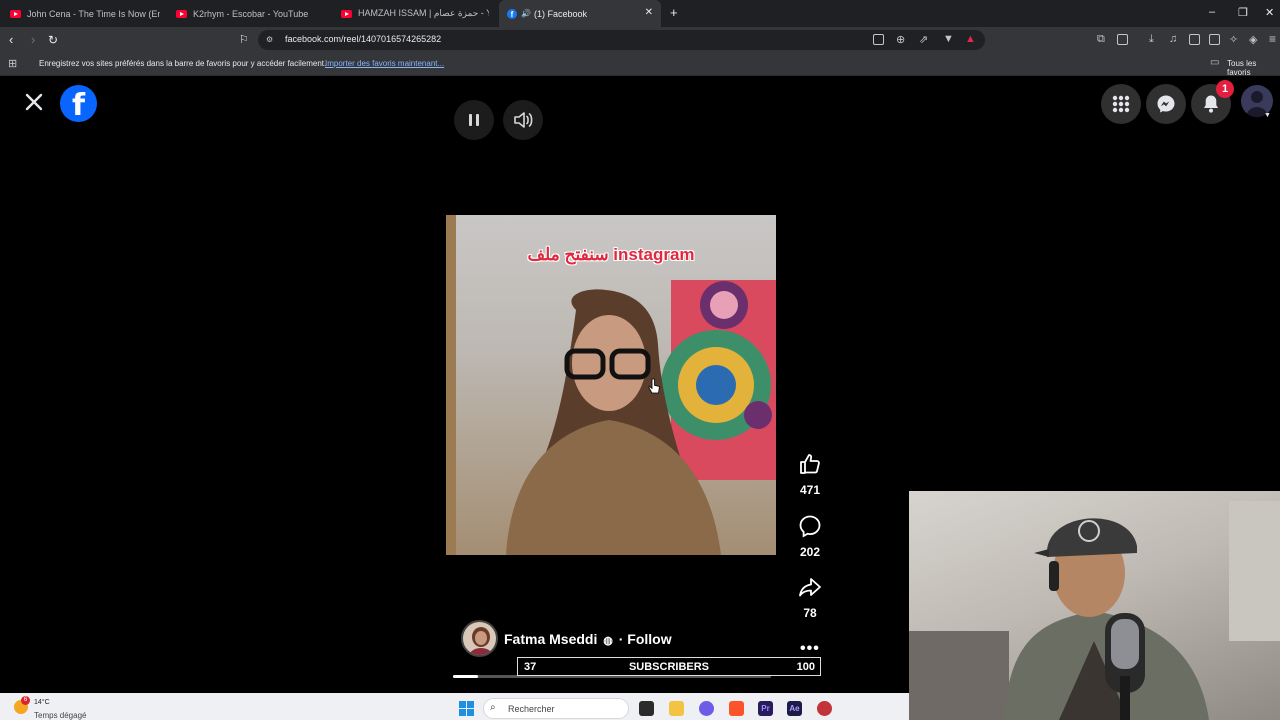 The image size is (1280, 720). I want to click on author-line: Fatma Mseddi ◍ · Follow, so click(588, 639).